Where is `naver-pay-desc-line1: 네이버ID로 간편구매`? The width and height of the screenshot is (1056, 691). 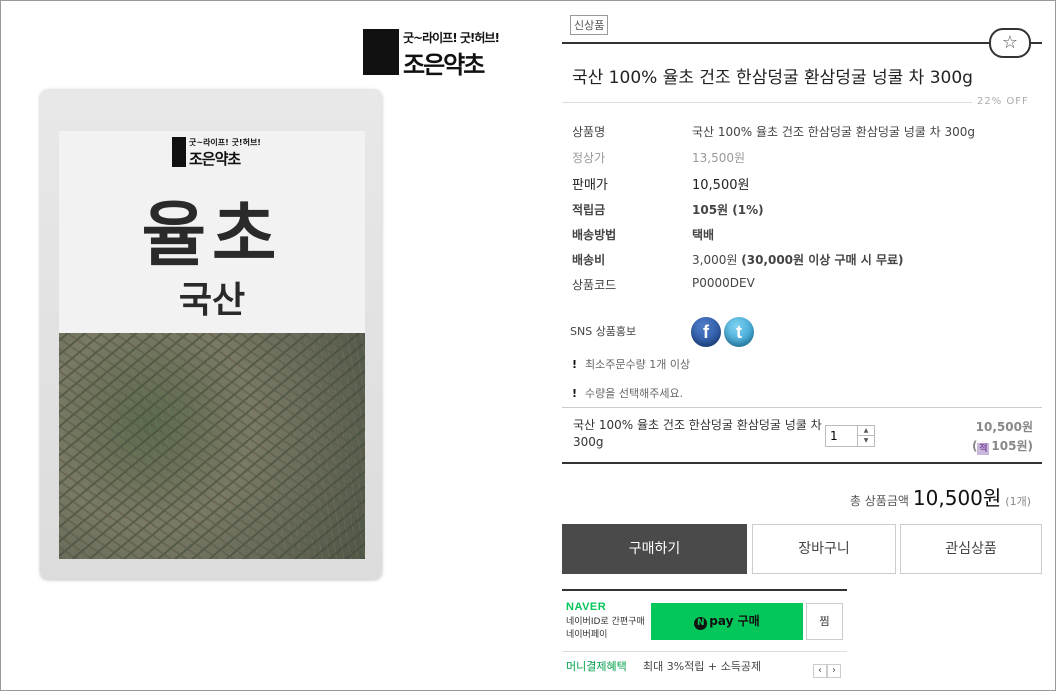
naver-pay-desc-line1: 네이버ID로 간편구매 is located at coordinates (605, 622).